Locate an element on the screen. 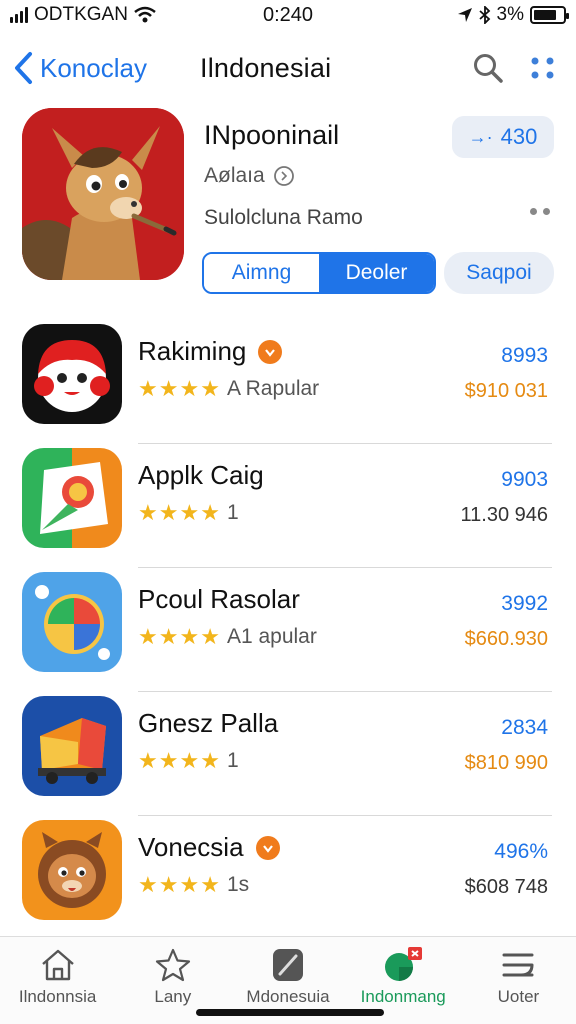  home-indicator is located at coordinates (290, 1012).